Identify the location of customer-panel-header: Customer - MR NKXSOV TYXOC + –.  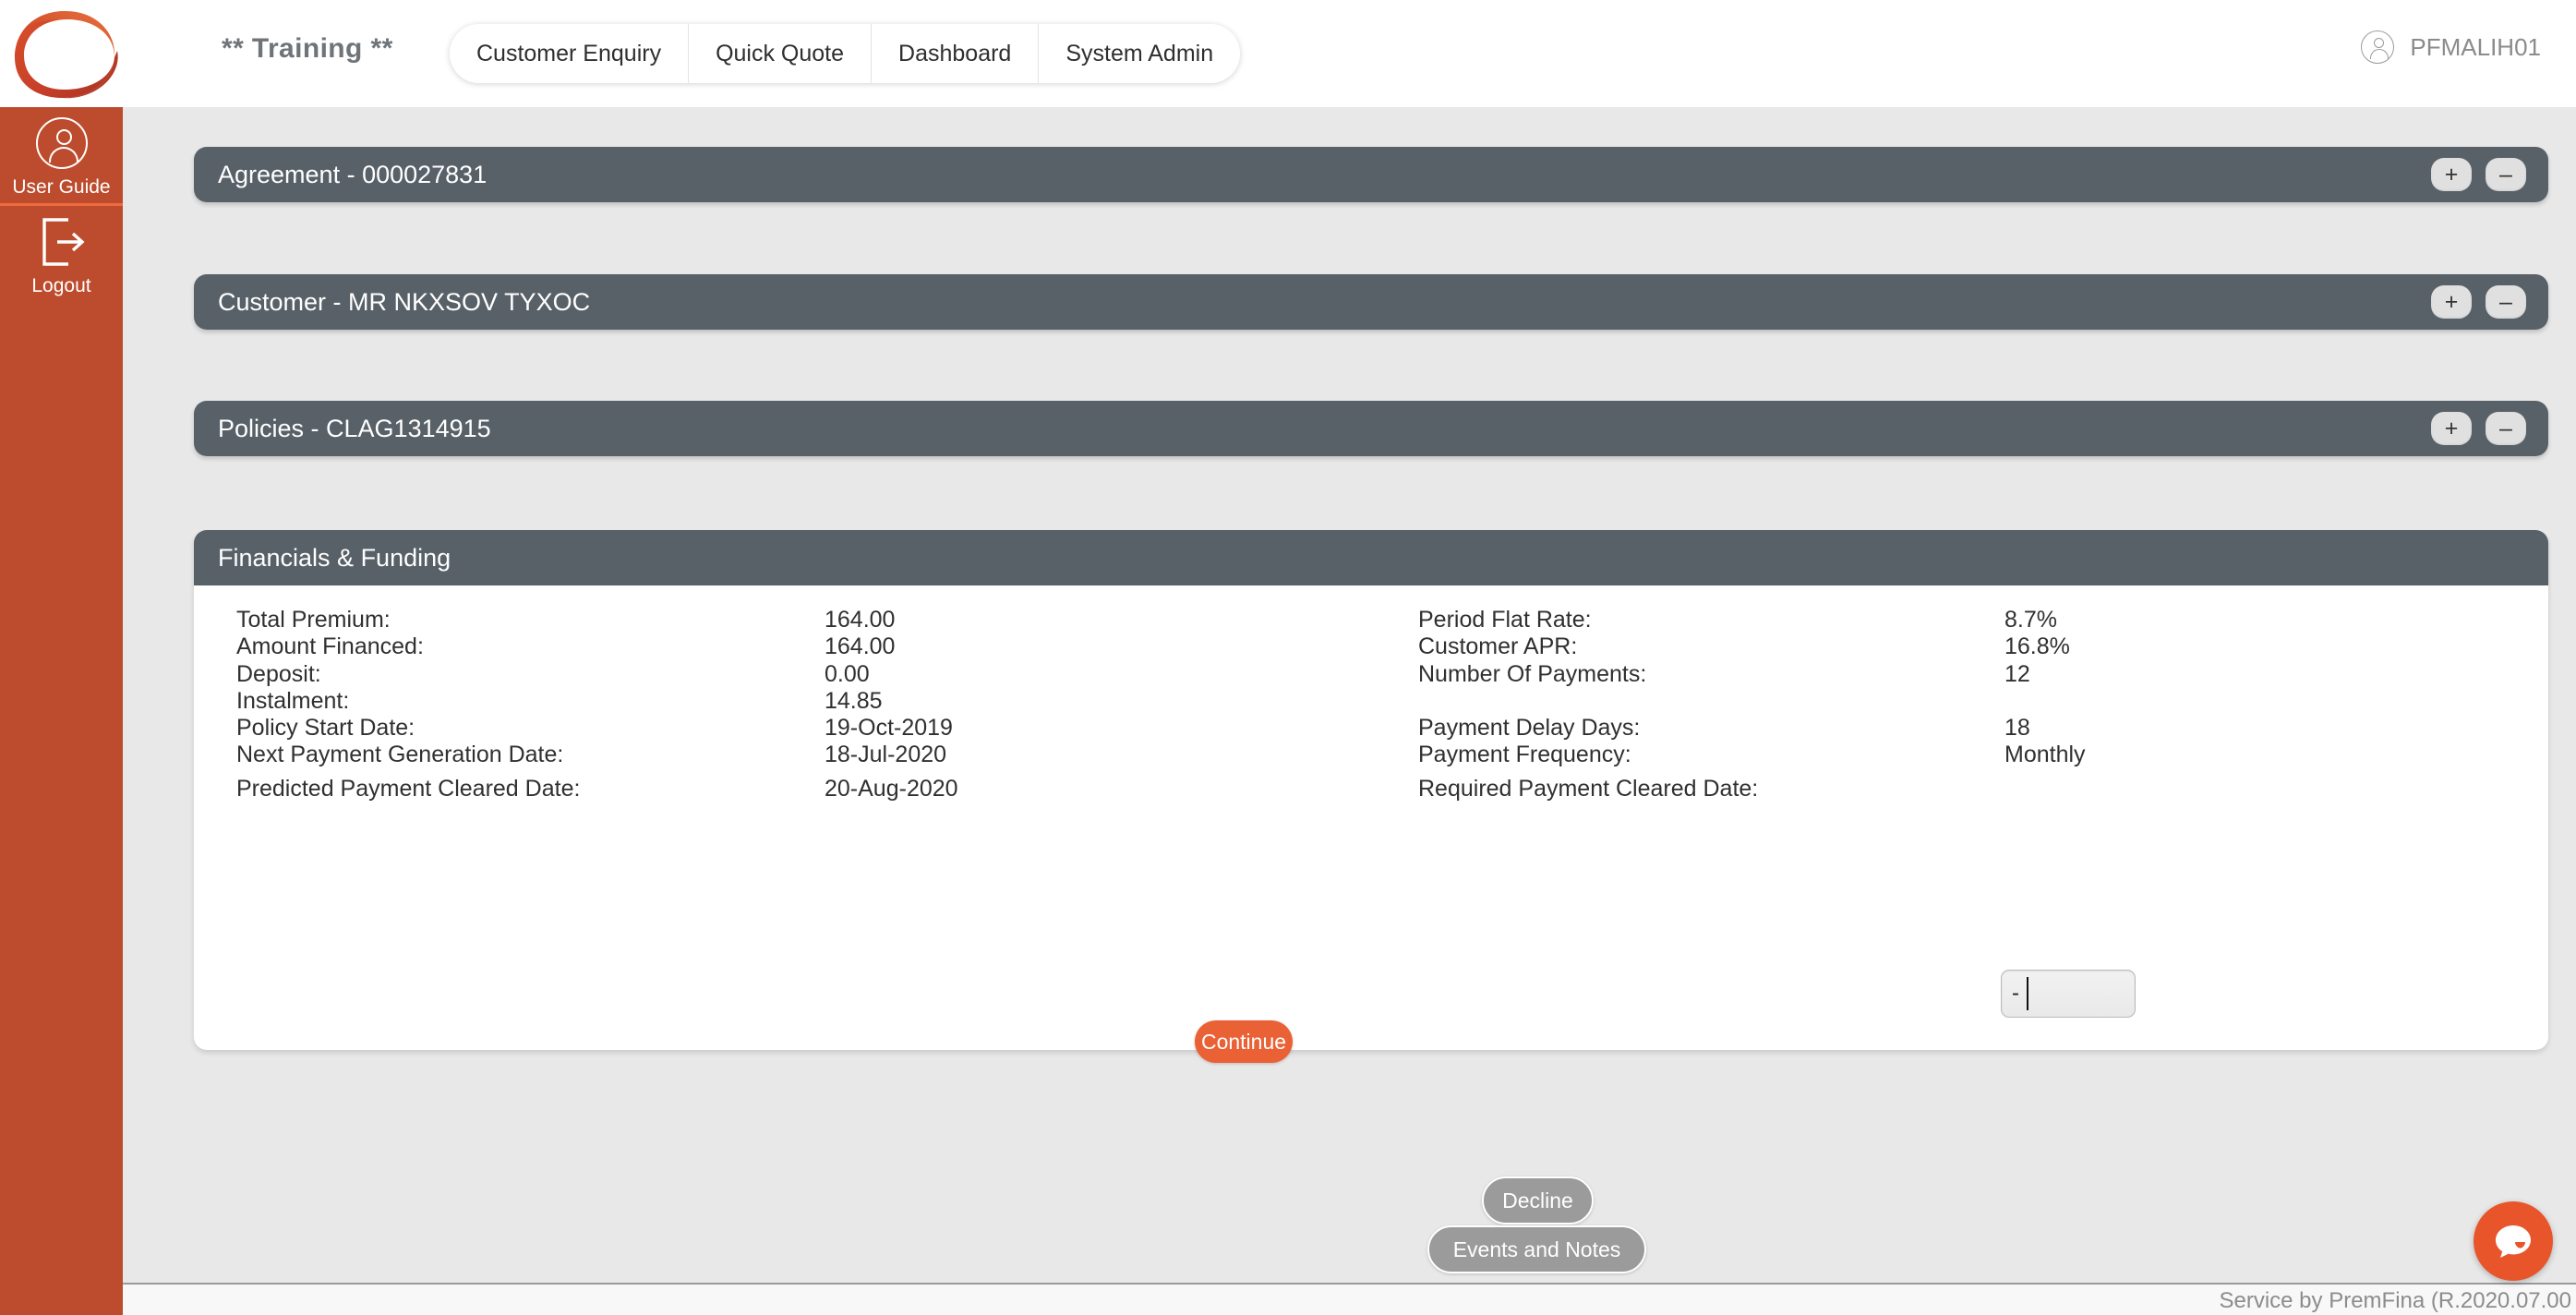
(1371, 302).